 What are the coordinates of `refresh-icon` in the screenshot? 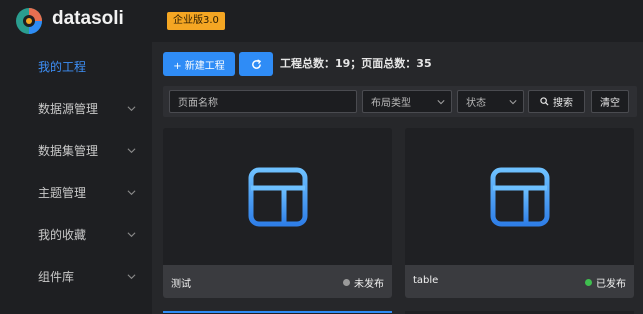 It's located at (256, 63).